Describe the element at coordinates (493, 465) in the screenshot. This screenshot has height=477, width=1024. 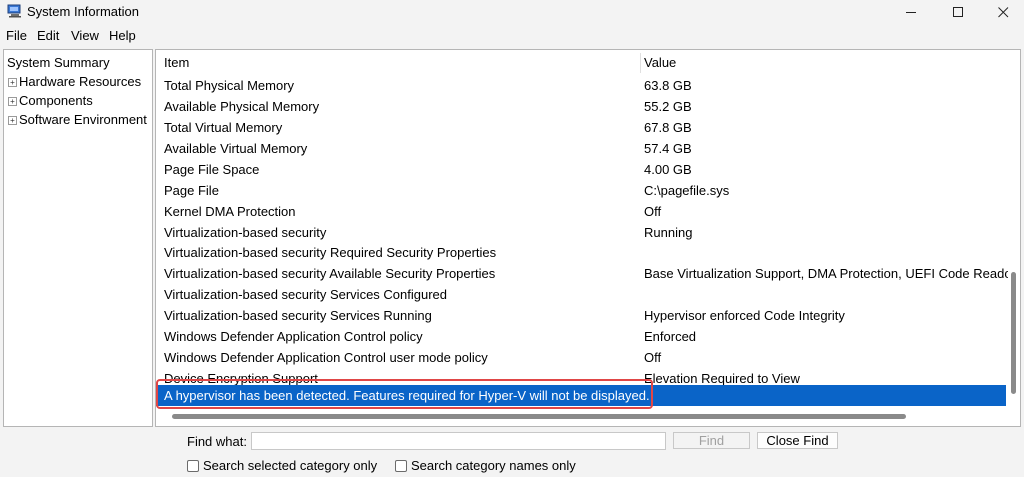
I see `checkbox-label: Search category names only` at that location.